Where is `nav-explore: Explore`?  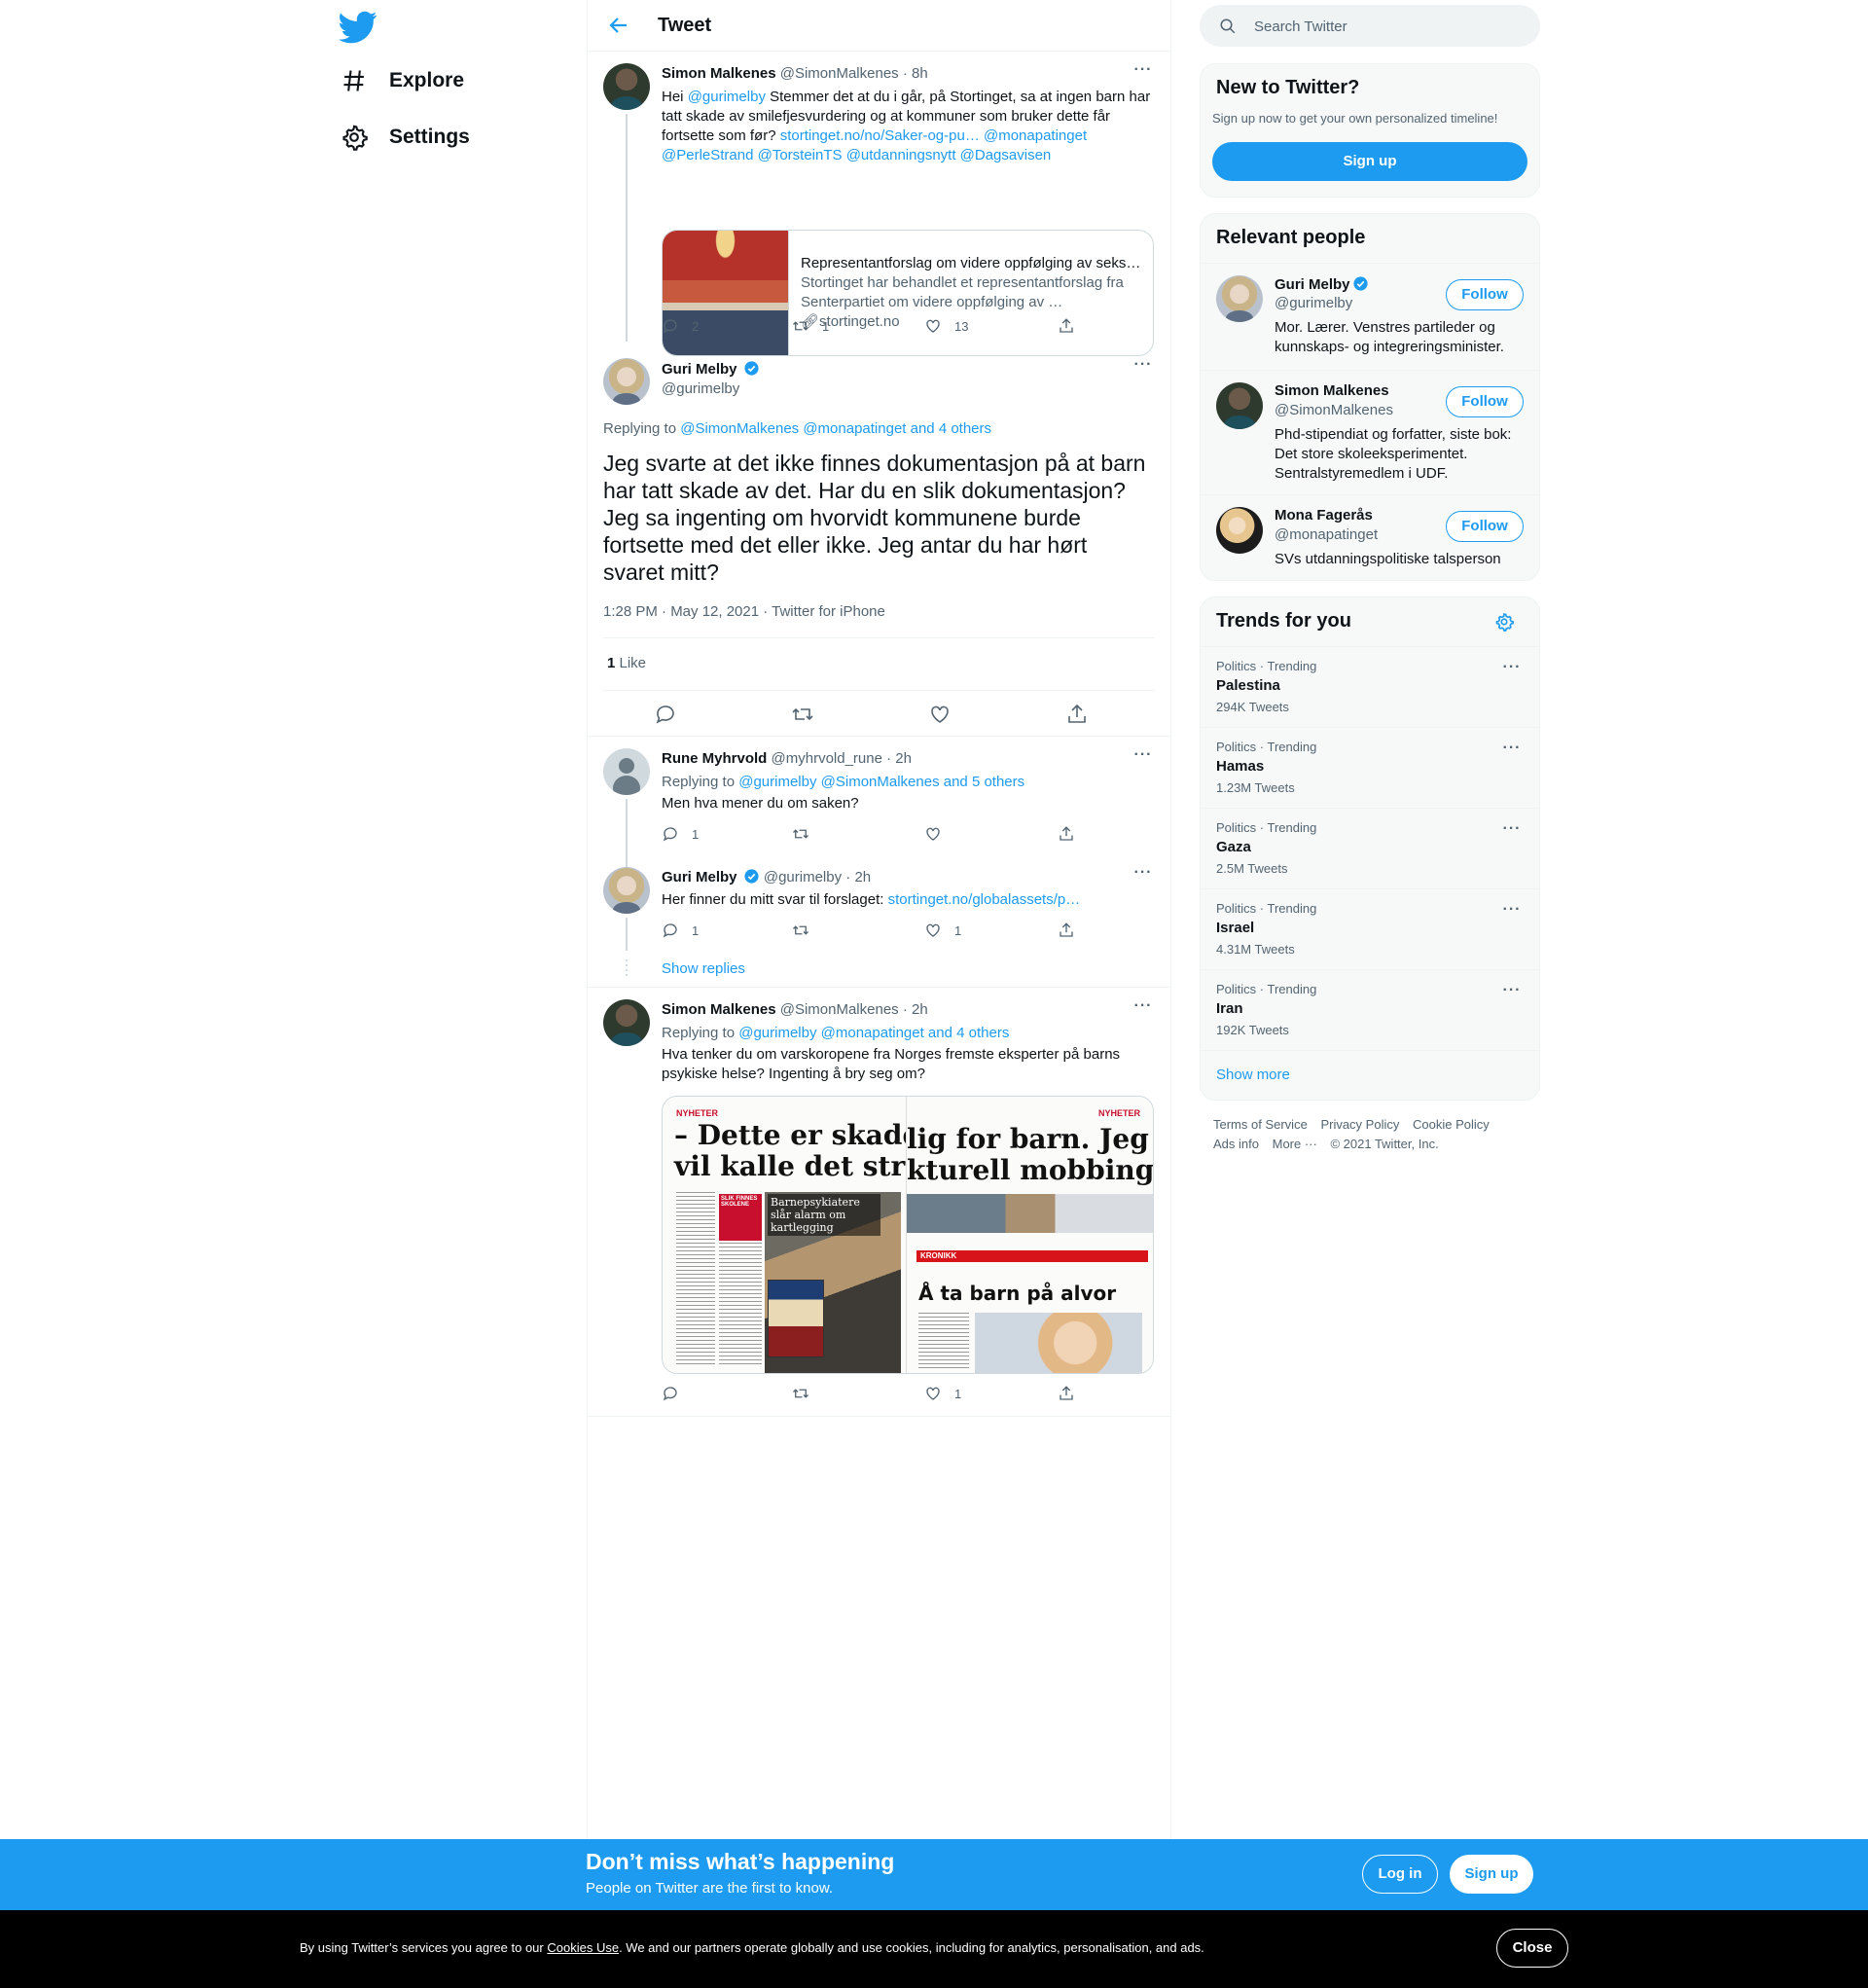 nav-explore: Explore is located at coordinates (402, 80).